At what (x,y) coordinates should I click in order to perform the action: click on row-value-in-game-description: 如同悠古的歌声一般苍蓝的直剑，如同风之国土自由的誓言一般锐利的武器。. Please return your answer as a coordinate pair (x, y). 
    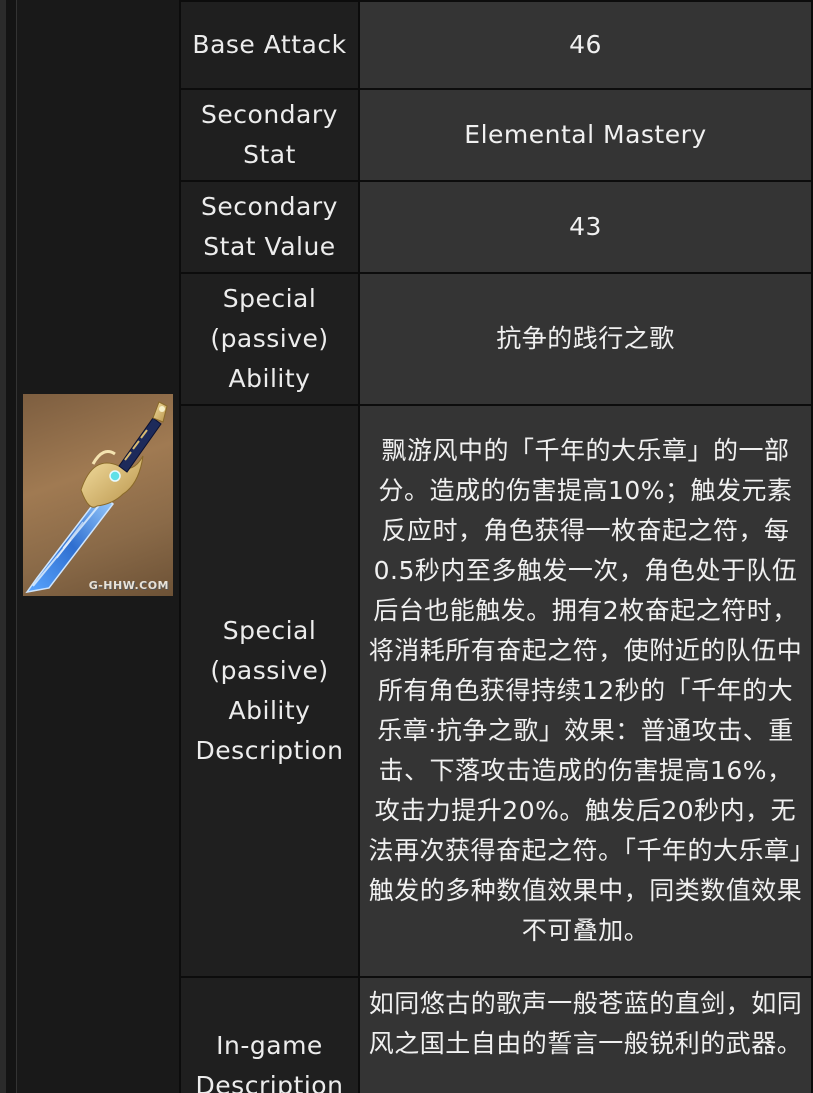
    Looking at the image, I should click on (585, 1034).